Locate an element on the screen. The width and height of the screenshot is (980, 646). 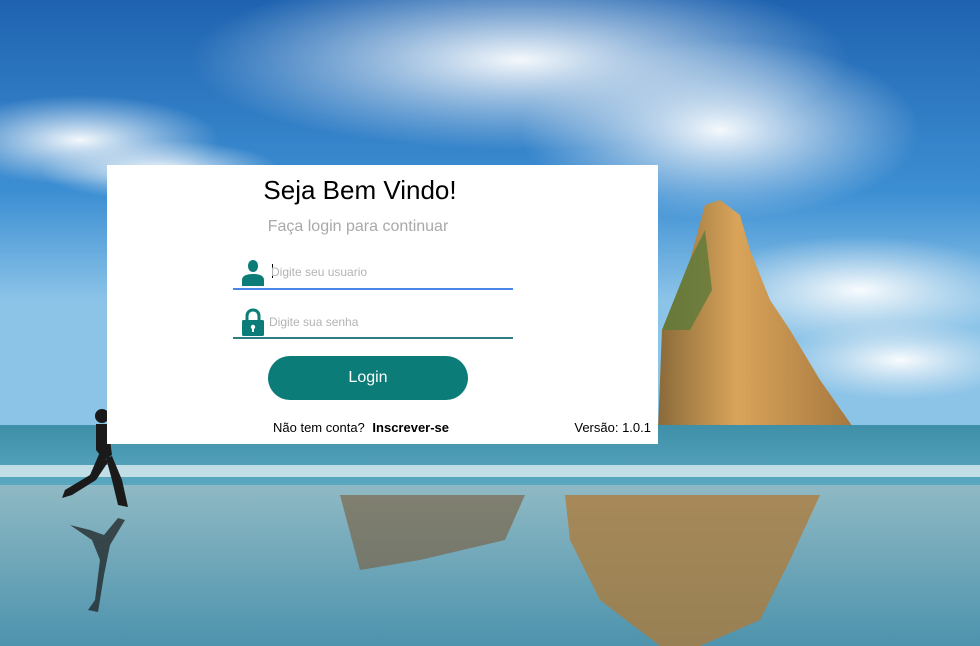
signup-row: Não tem conta? Inscrever-se is located at coordinates (361, 427).